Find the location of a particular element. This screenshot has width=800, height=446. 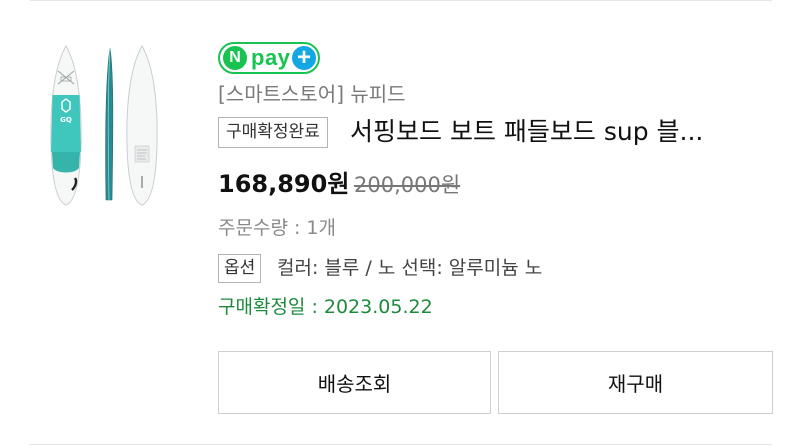

original-price: 200,000원 is located at coordinates (407, 185).